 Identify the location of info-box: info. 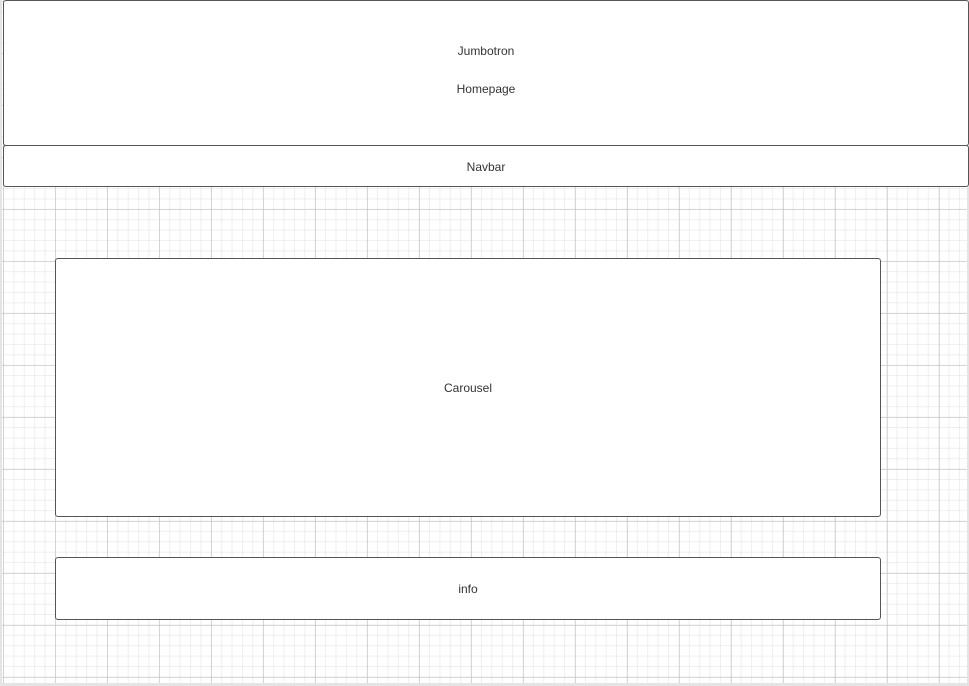
(468, 588).